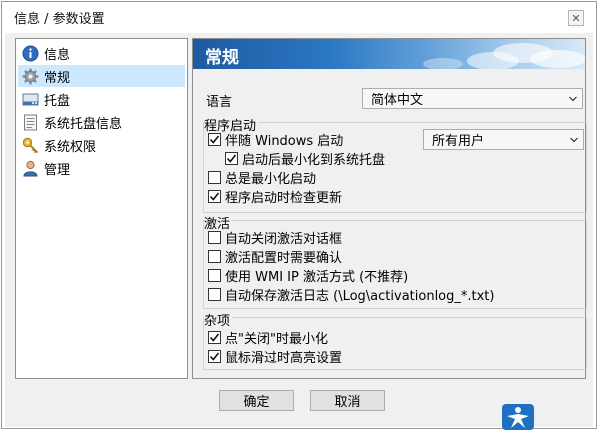  I want to click on key-icon, so click(30, 145).